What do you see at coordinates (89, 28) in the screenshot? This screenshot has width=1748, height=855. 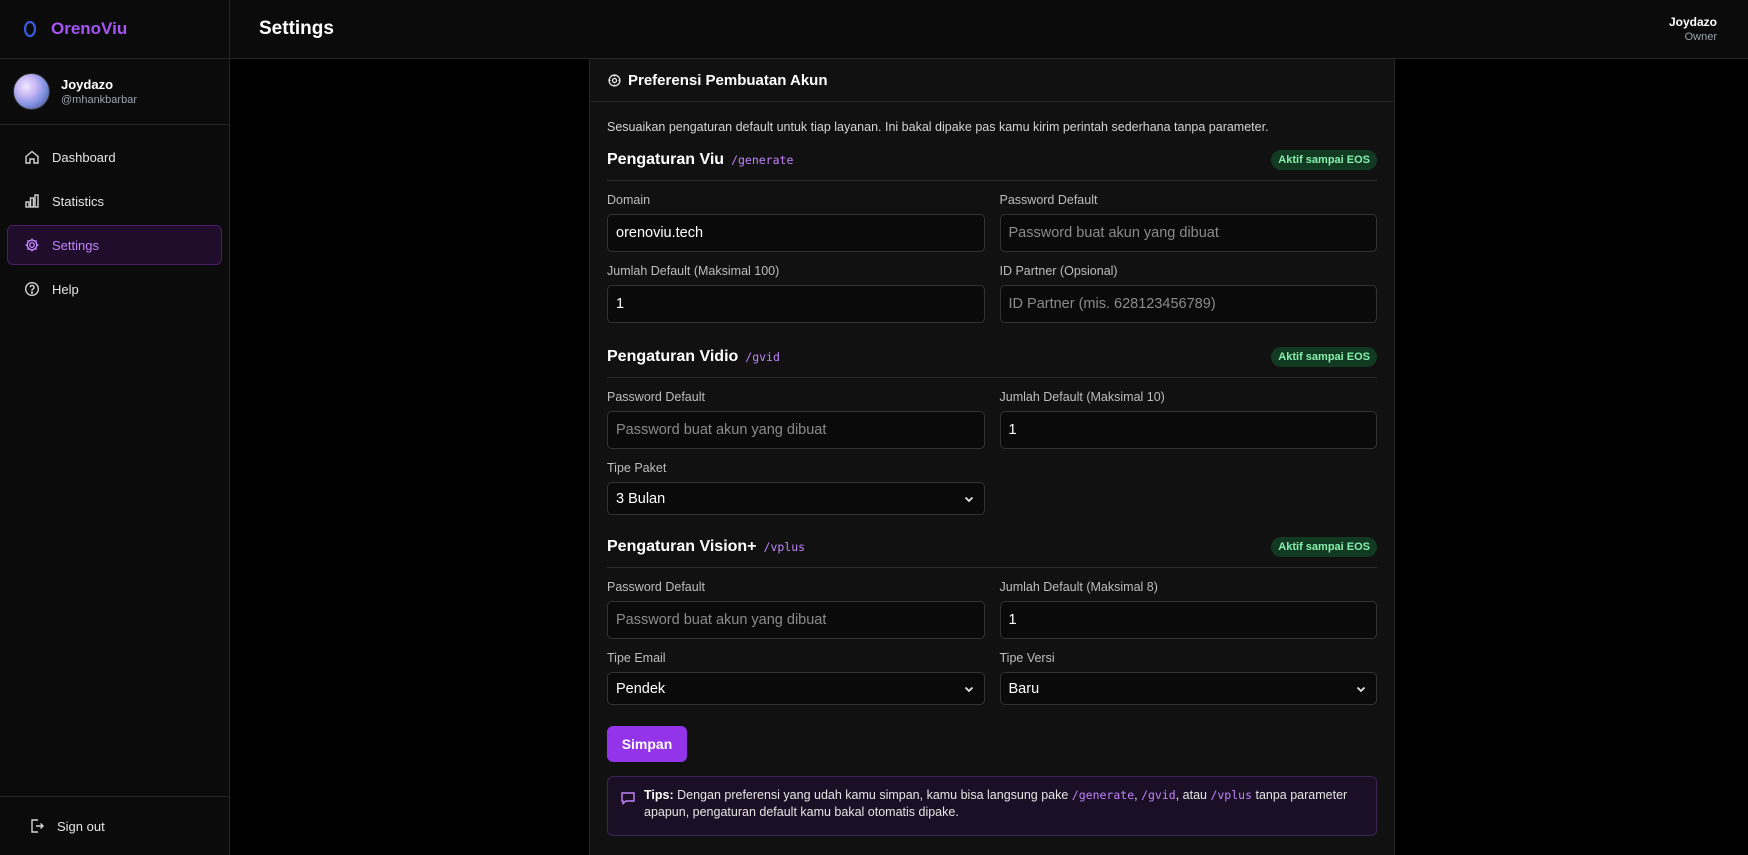 I see `brand-name: OrenoViu` at bounding box center [89, 28].